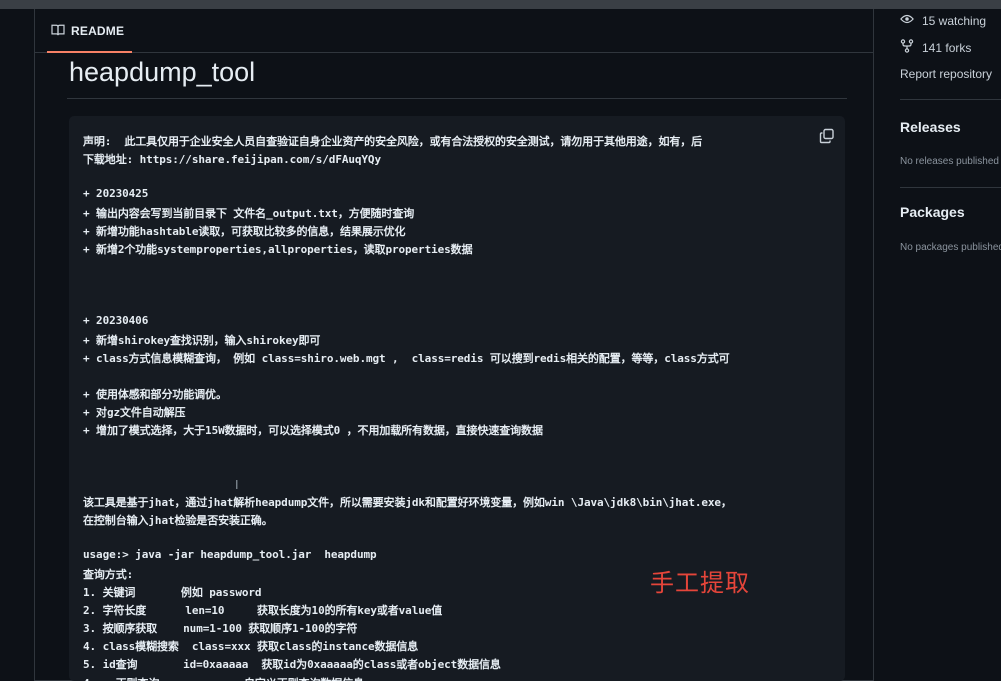 Image resolution: width=1001 pixels, height=681 pixels. I want to click on code-line: + 新增shirokey查找识别，输入shirokey即可, so click(202, 340).